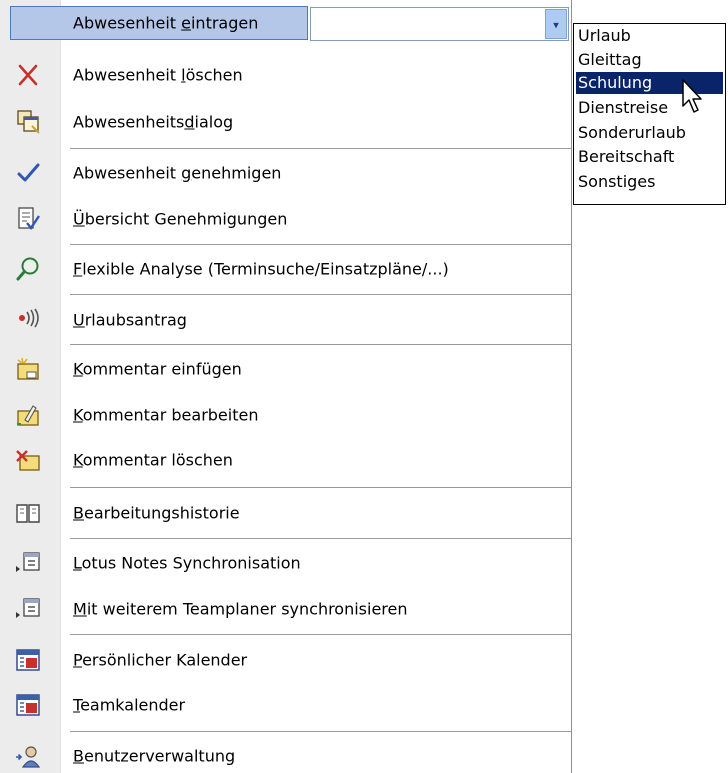 This screenshot has height=773, width=728. What do you see at coordinates (649, 133) in the screenshot?
I see `dropdown-option-sonderurlaub: Sonderurlaub` at bounding box center [649, 133].